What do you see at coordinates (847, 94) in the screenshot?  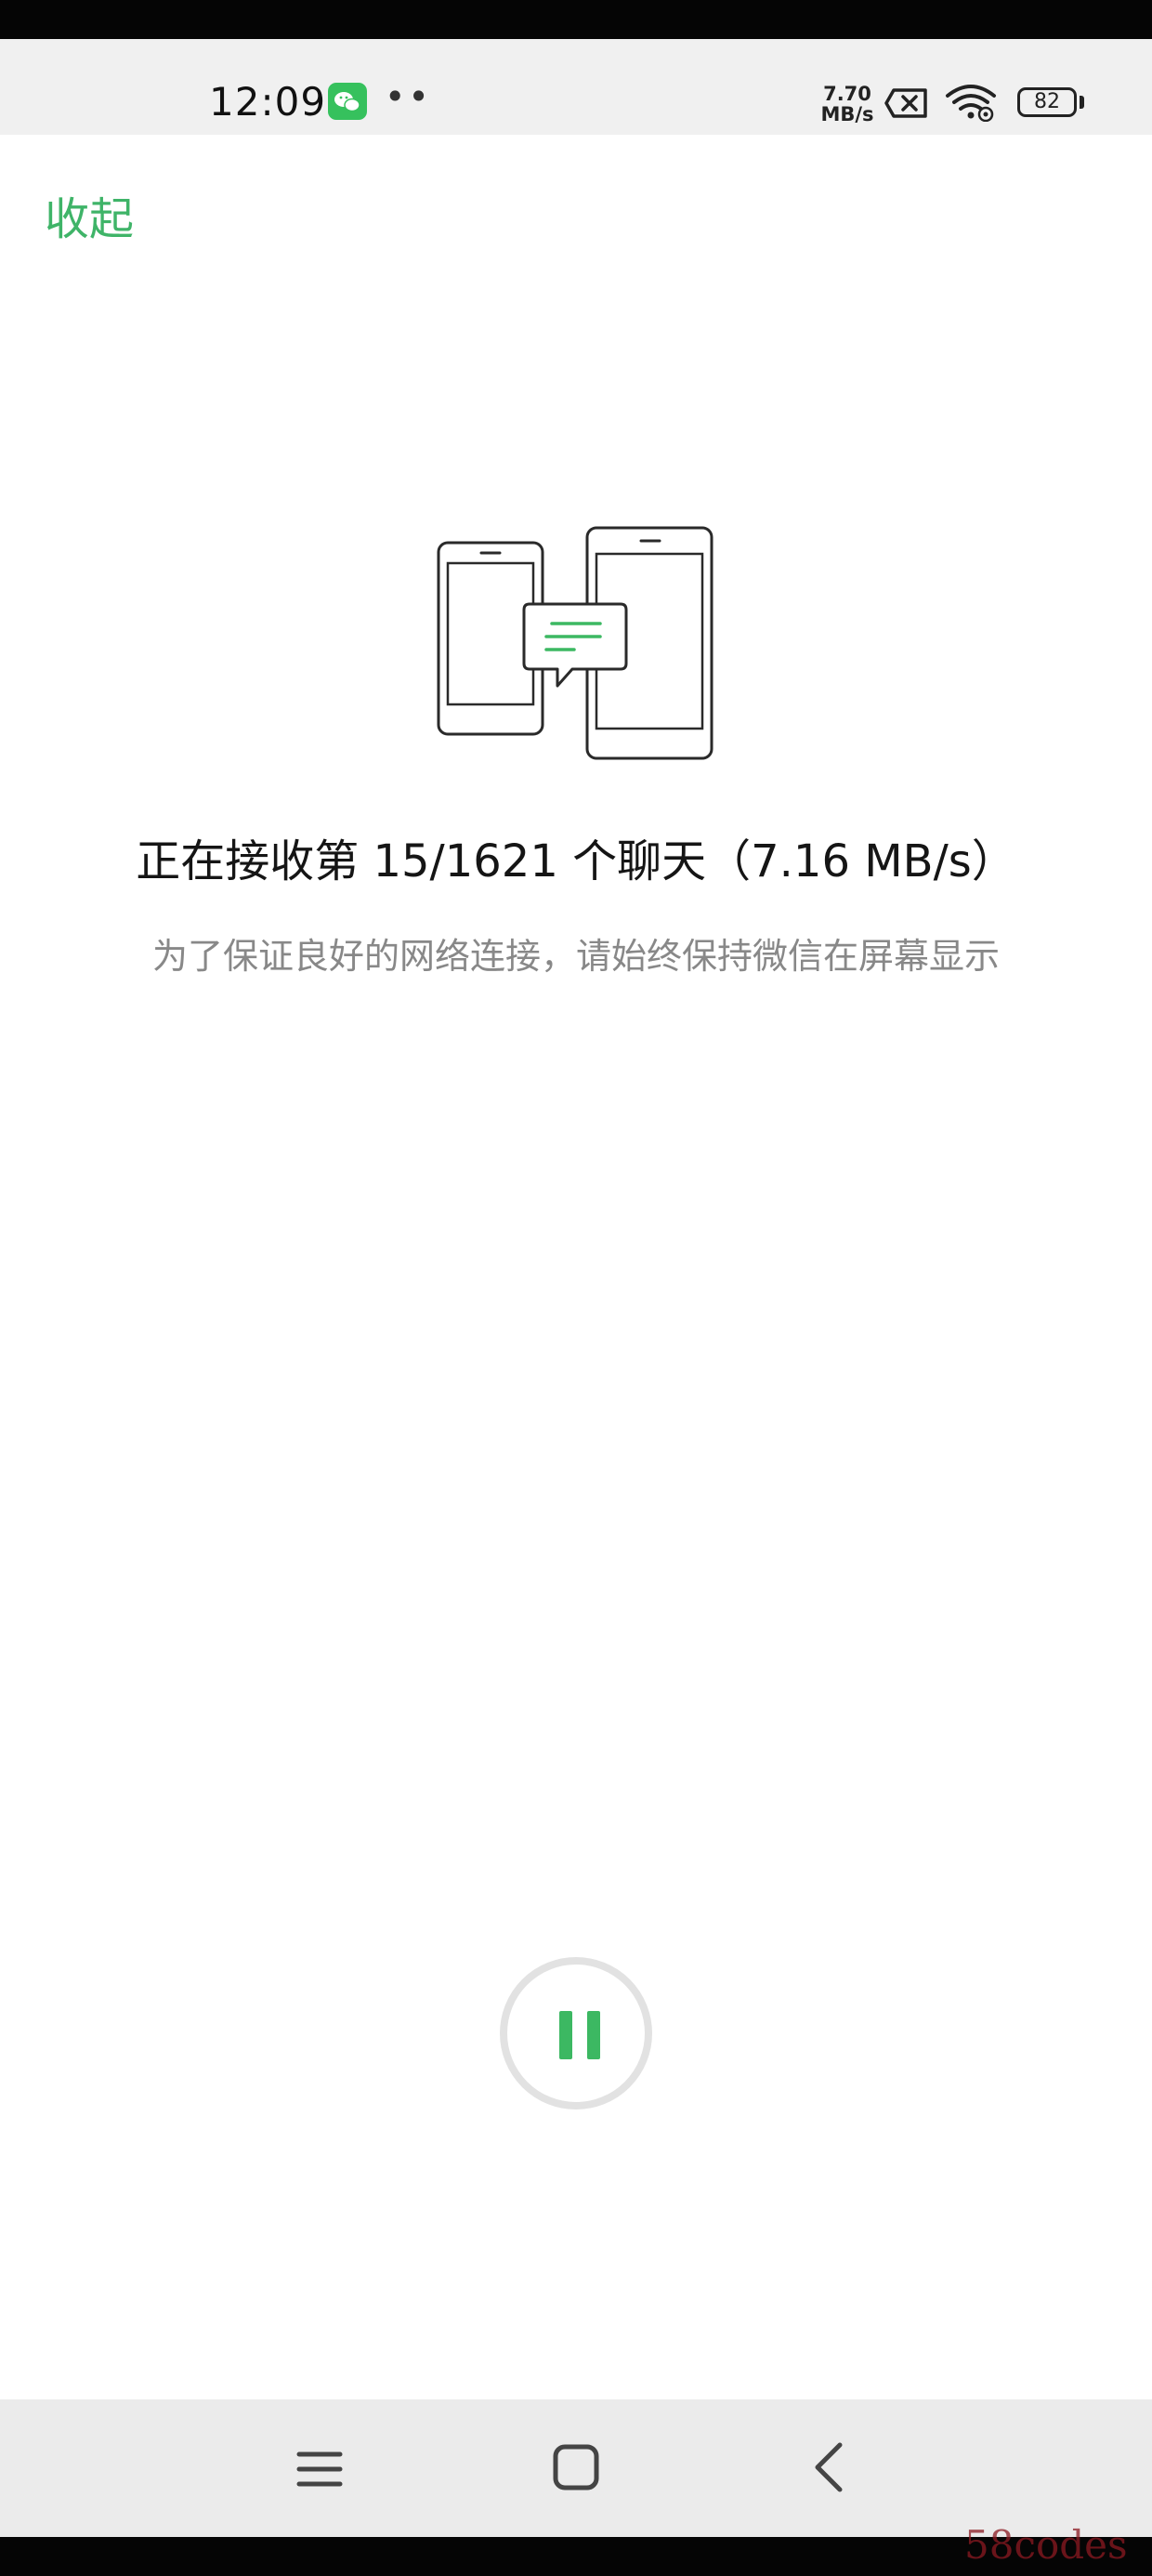 I see `network-speed-value: 7.70` at bounding box center [847, 94].